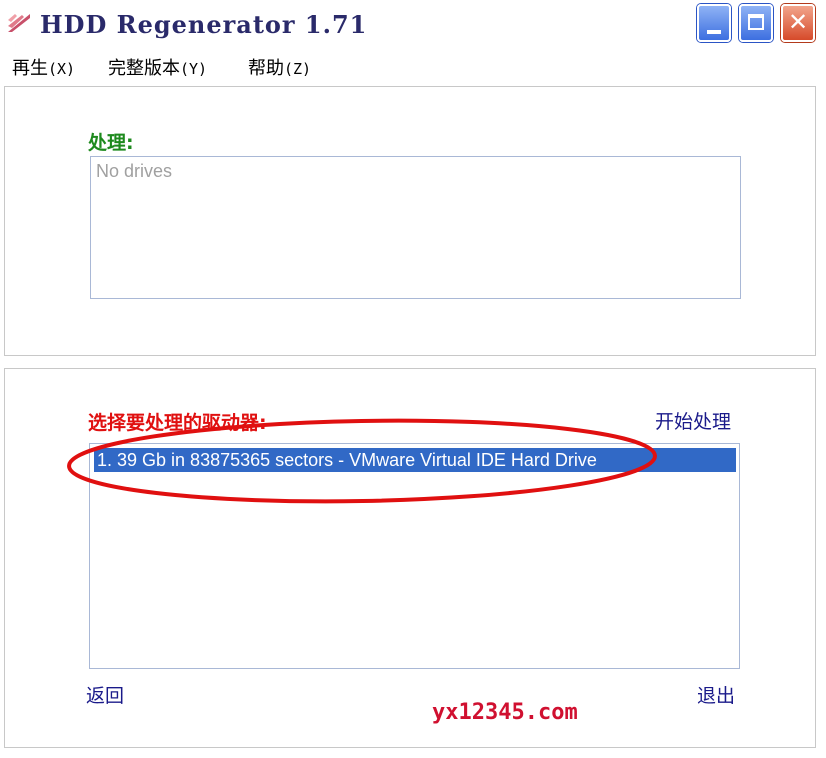  What do you see at coordinates (298, 69) in the screenshot?
I see `menu-help-hotkey: (Z)` at bounding box center [298, 69].